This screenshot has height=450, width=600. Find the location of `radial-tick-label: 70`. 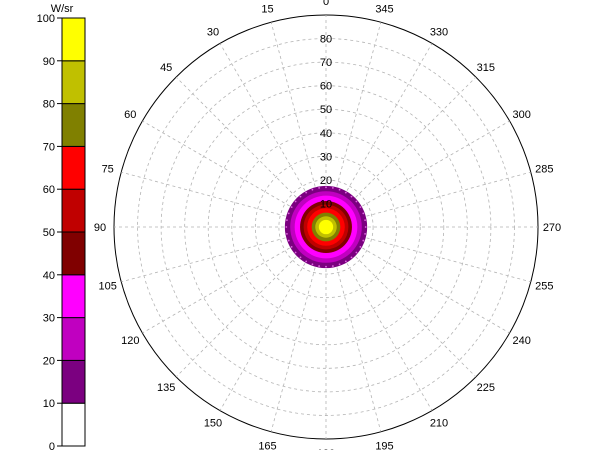

radial-tick-label: 70 is located at coordinates (326, 63).